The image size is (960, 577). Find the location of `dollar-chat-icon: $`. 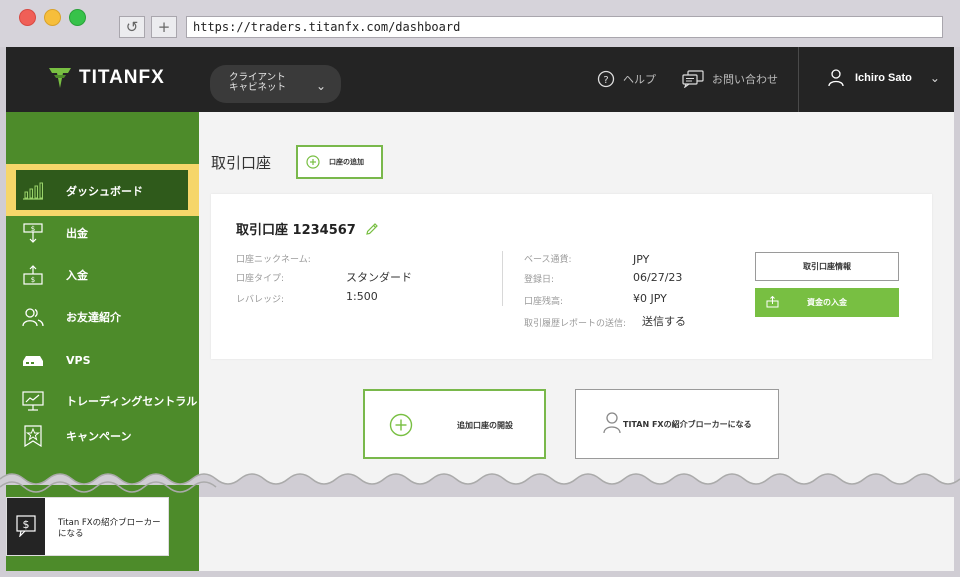

dollar-chat-icon: $ is located at coordinates (26, 526).